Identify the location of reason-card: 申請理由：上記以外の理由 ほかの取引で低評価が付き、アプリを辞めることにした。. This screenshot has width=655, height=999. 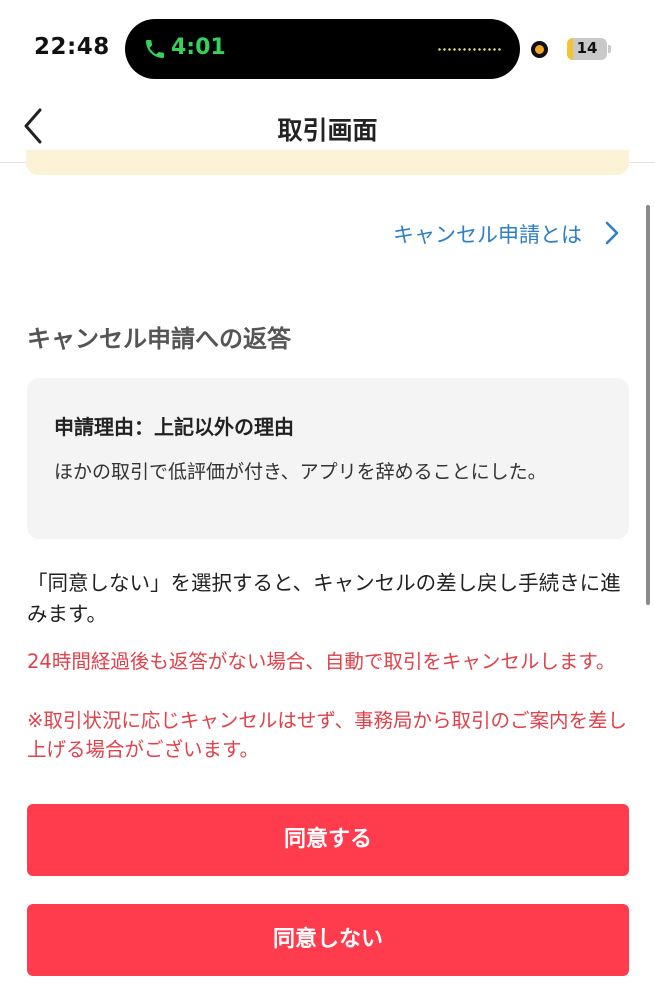
(328, 458).